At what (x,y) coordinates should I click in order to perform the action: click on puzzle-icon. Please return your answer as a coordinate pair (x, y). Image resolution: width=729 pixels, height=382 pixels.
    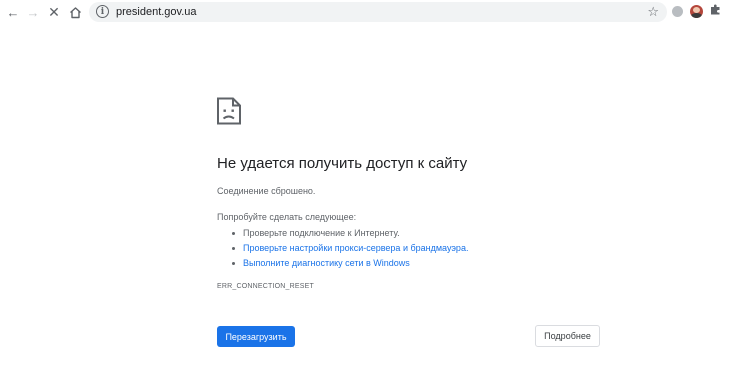
    Looking at the image, I should click on (715, 11).